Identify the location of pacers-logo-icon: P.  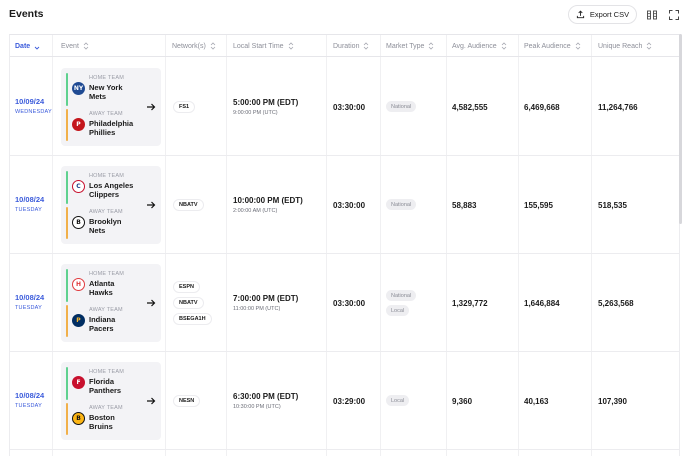
(78, 320).